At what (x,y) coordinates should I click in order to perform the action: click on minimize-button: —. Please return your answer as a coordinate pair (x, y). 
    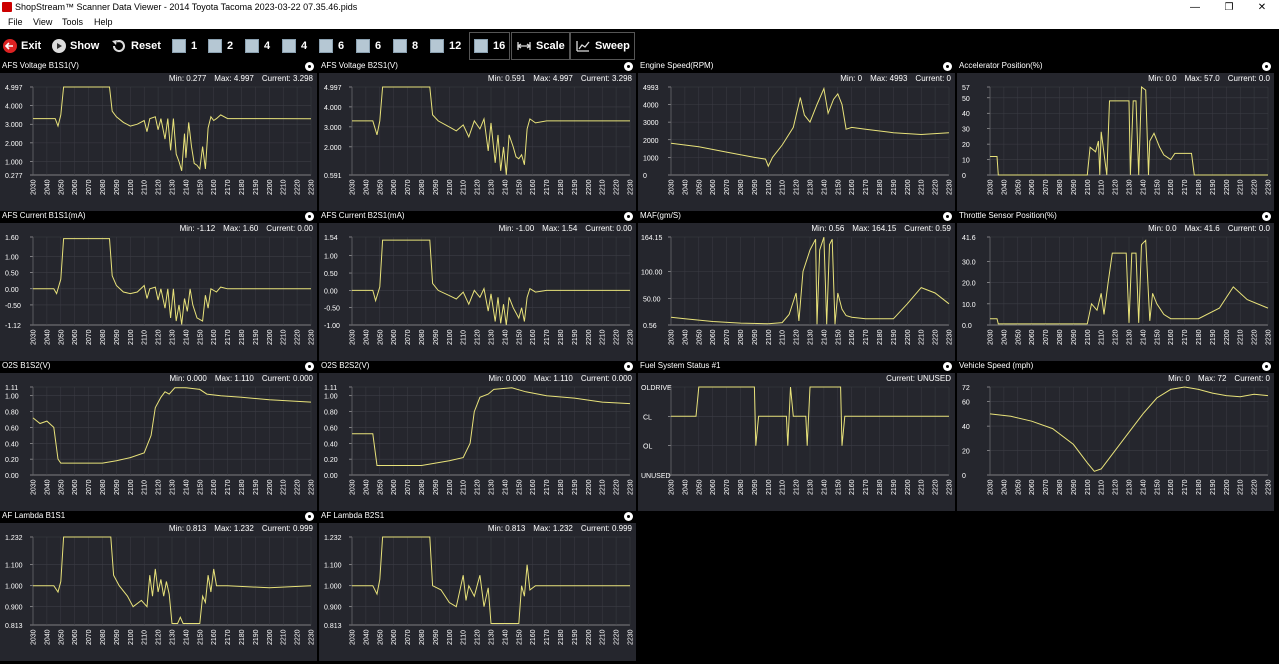
    Looking at the image, I should click on (1195, 7).